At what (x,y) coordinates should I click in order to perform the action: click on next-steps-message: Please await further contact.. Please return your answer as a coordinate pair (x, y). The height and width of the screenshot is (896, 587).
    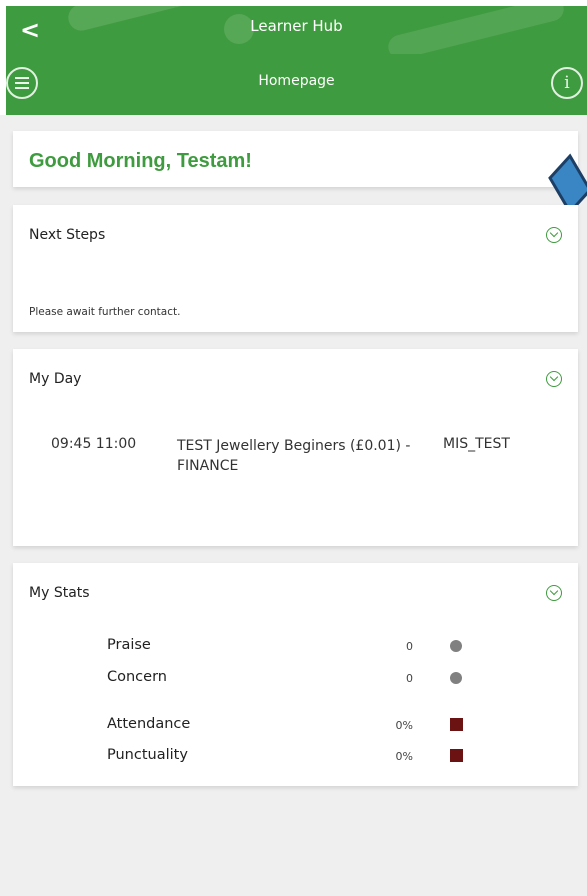
    Looking at the image, I should click on (105, 312).